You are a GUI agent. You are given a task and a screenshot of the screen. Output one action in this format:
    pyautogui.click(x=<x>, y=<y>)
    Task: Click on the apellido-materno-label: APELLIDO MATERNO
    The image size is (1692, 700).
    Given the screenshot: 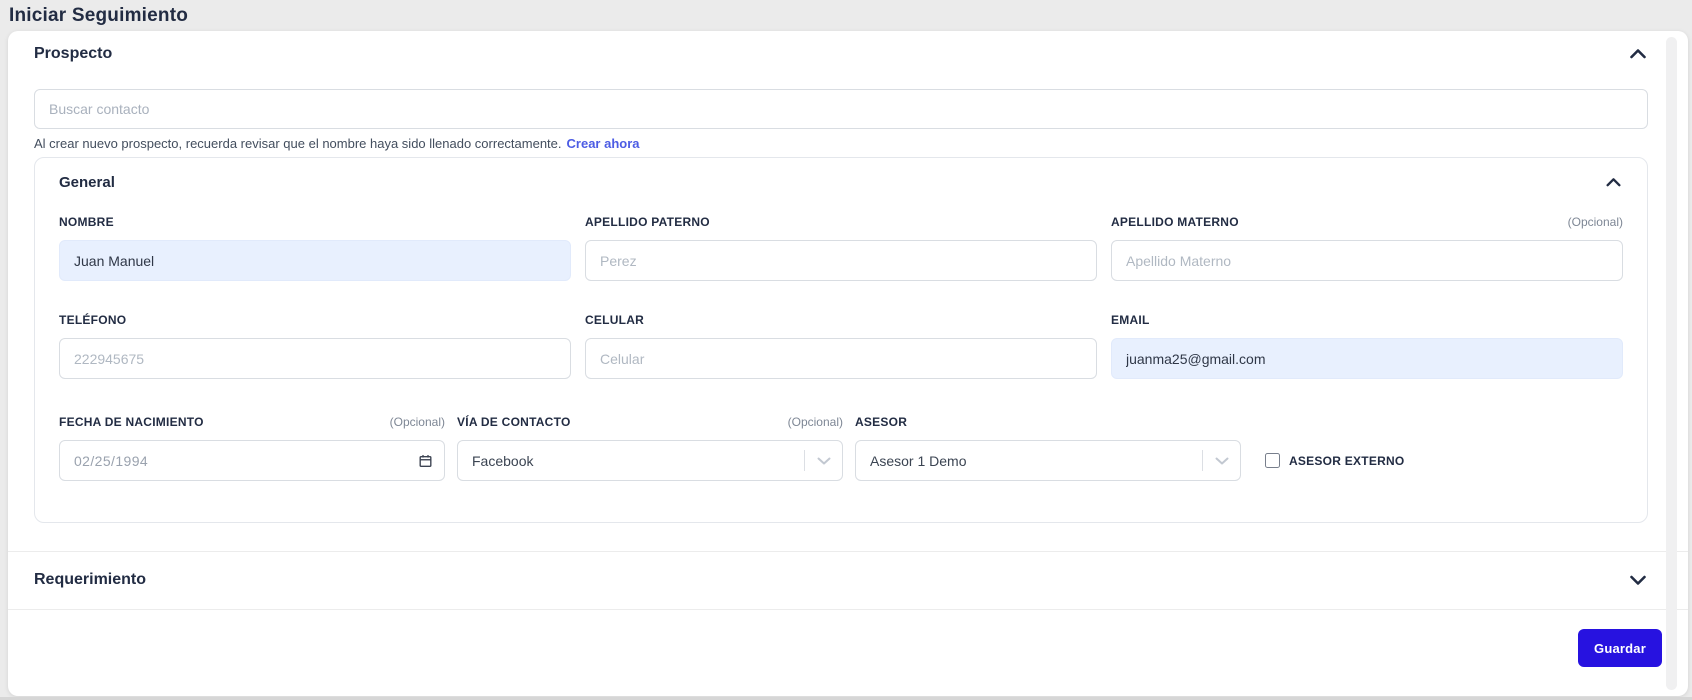 What is the action you would take?
    pyautogui.click(x=1175, y=222)
    